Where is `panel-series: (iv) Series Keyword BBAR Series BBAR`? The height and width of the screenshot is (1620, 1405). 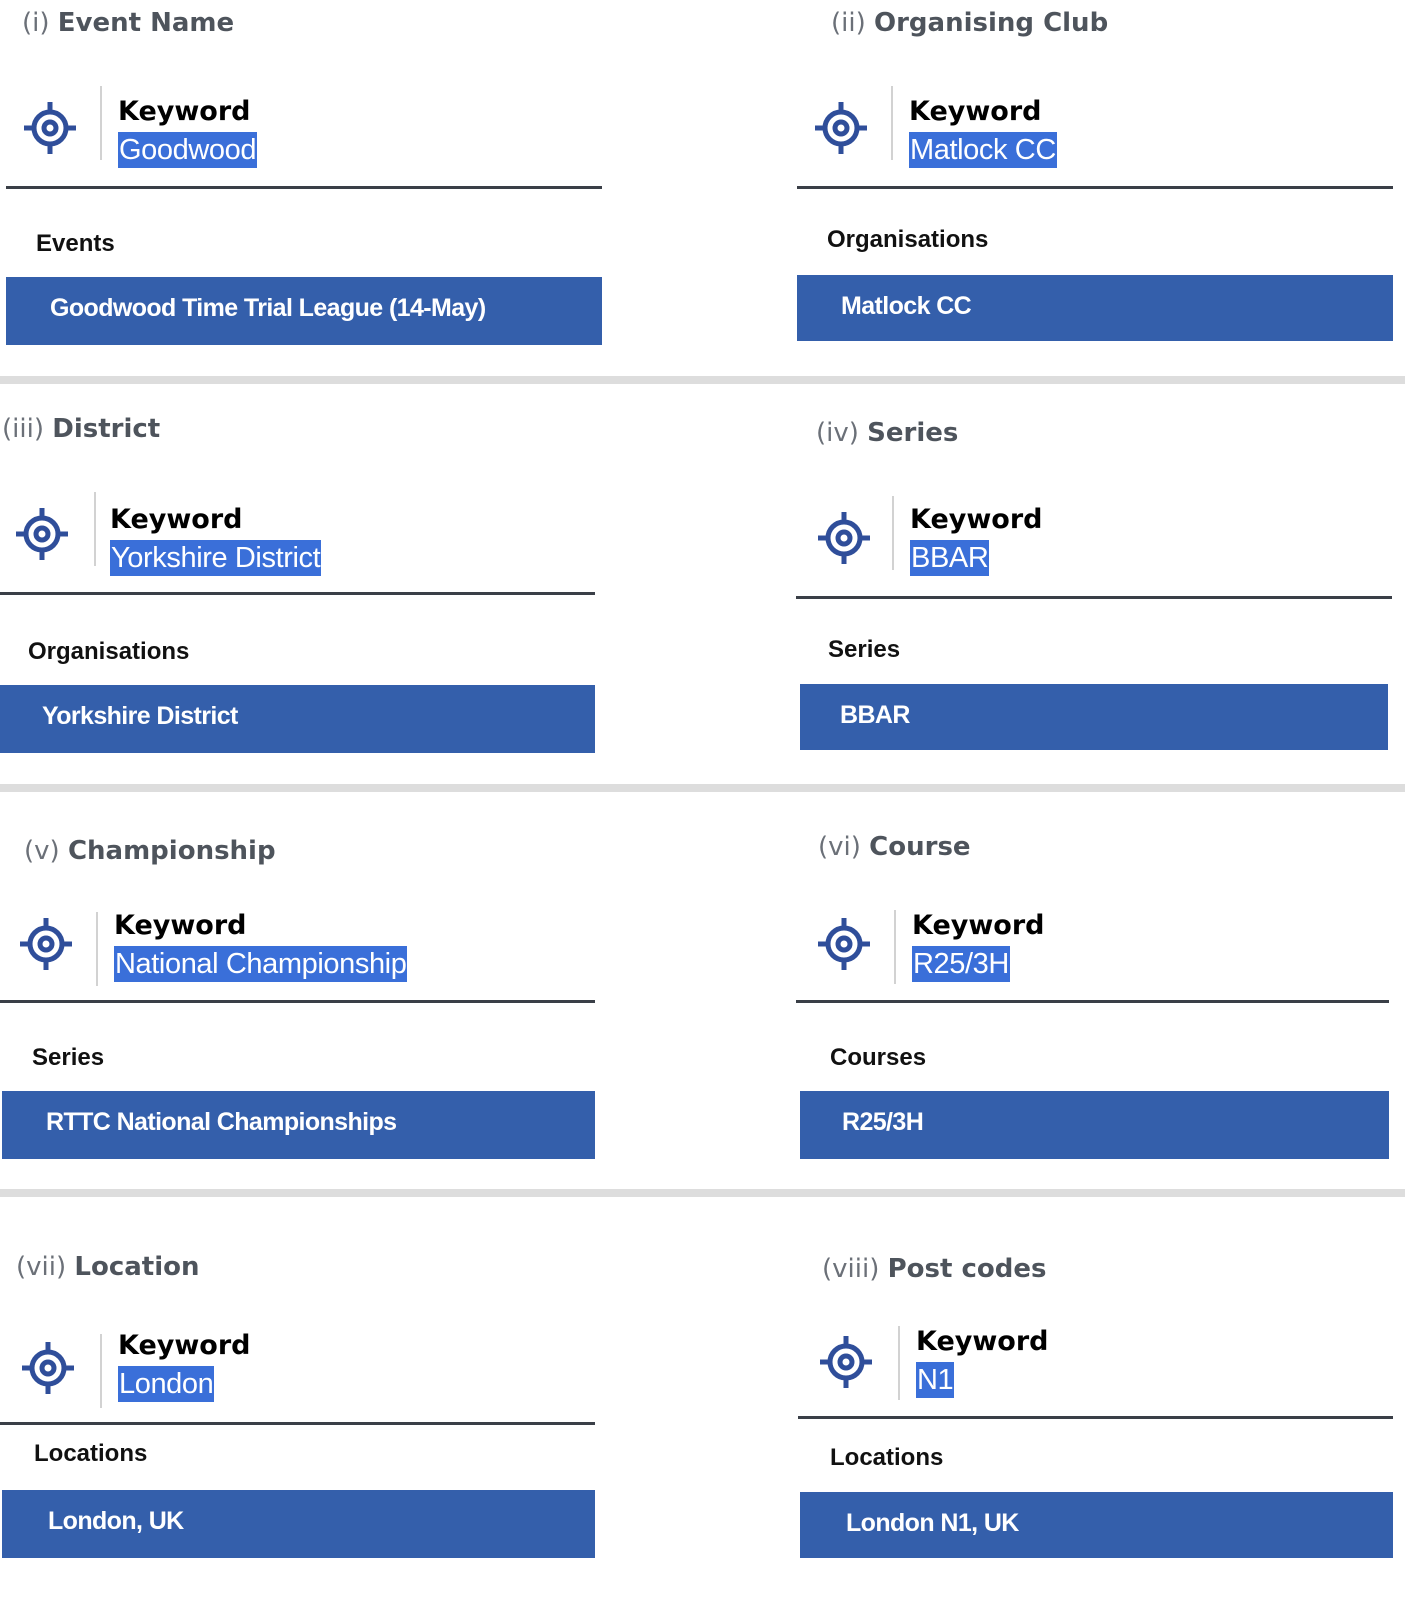
panel-series: (iv) Series Keyword BBAR Series BBAR is located at coordinates (1094, 599).